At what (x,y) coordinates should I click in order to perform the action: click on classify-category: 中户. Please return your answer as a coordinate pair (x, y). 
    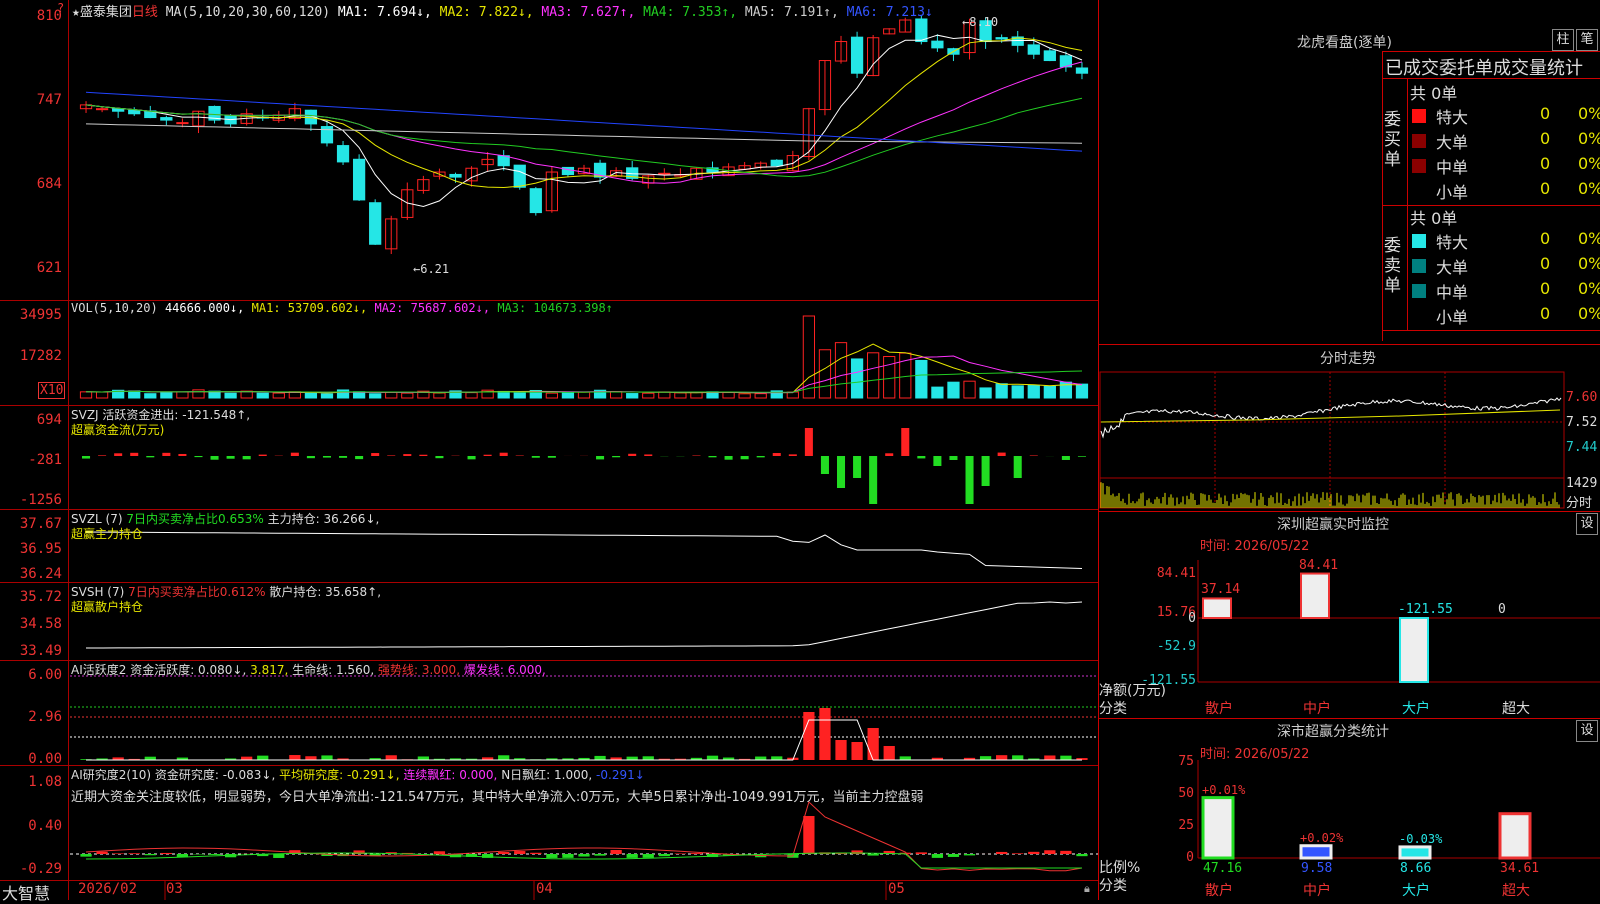
    Looking at the image, I should click on (1317, 890).